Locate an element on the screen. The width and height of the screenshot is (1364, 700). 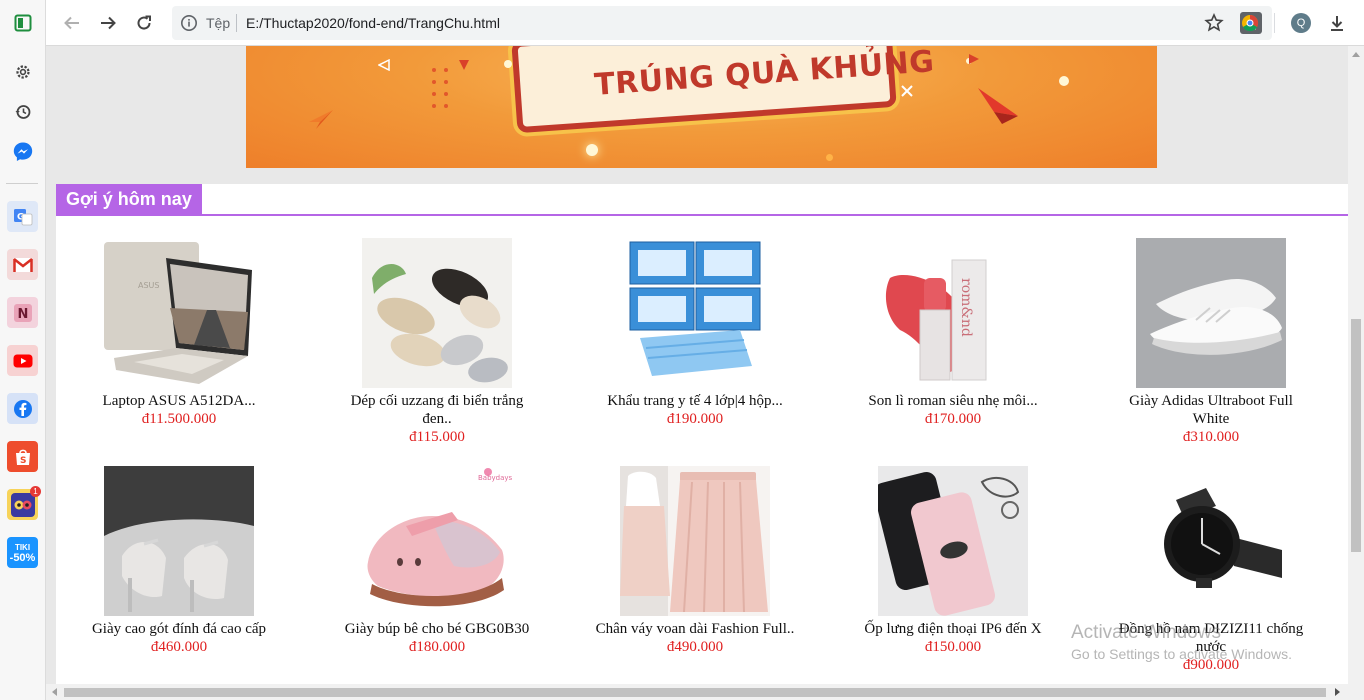
product-name: Giày cao gót đính đá cao cấp is located at coordinates (179, 629).